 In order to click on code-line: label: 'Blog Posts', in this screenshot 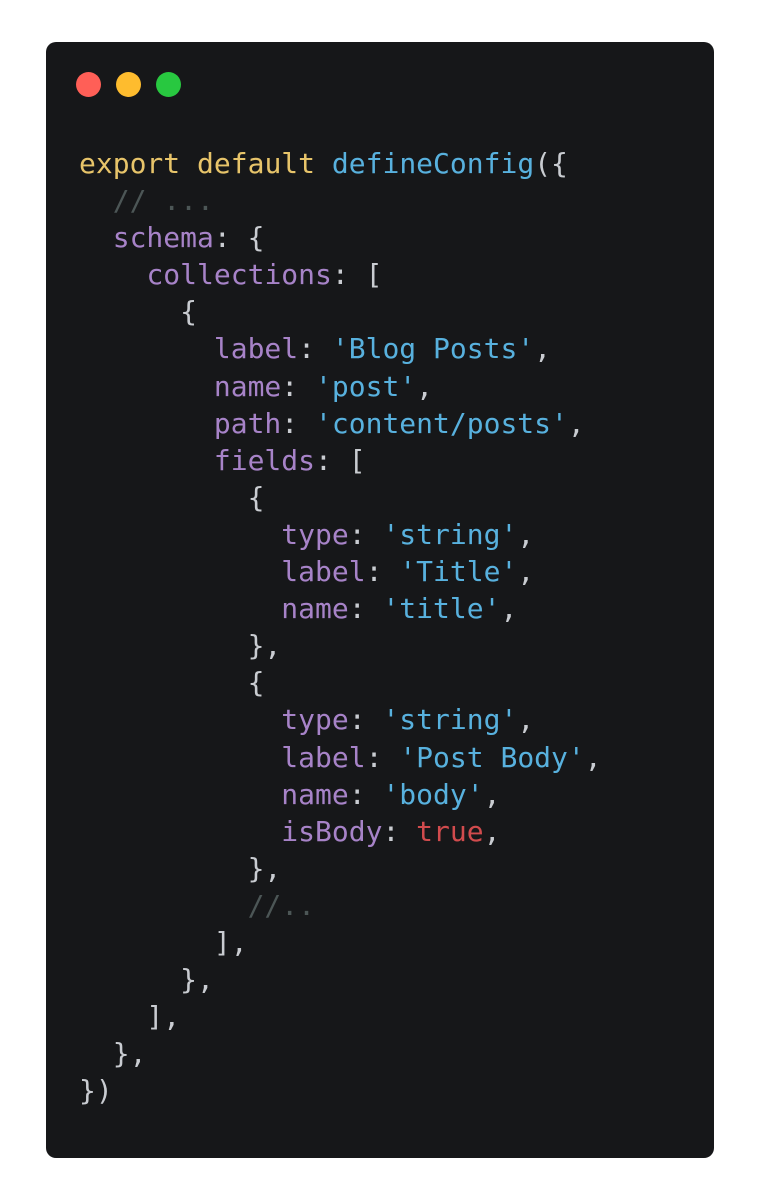, I will do `click(340, 348)`.